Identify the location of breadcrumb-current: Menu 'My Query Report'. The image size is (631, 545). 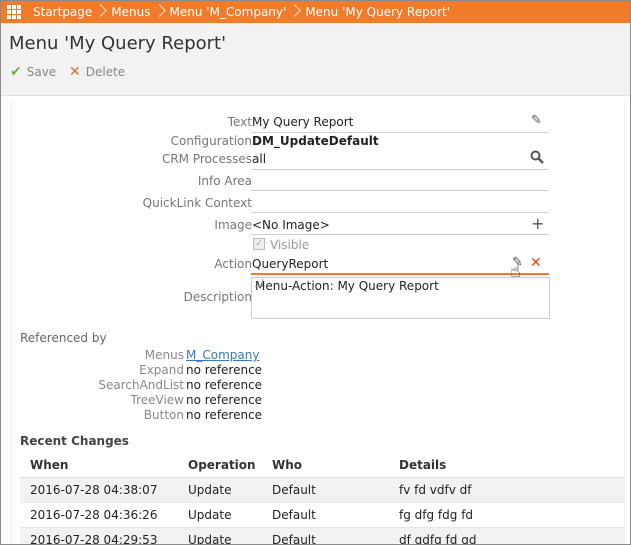
(370, 12).